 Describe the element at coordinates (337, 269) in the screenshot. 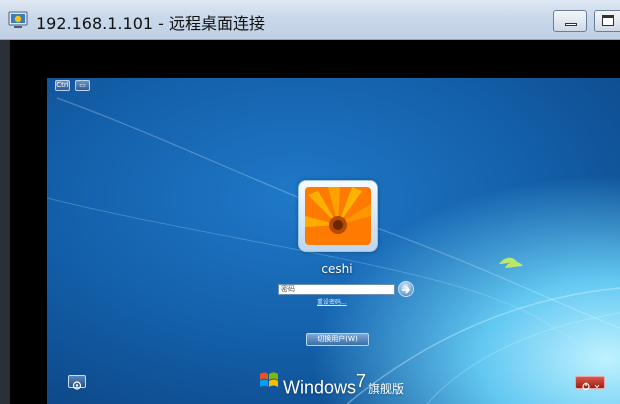

I see `username-label: ceshi` at that location.